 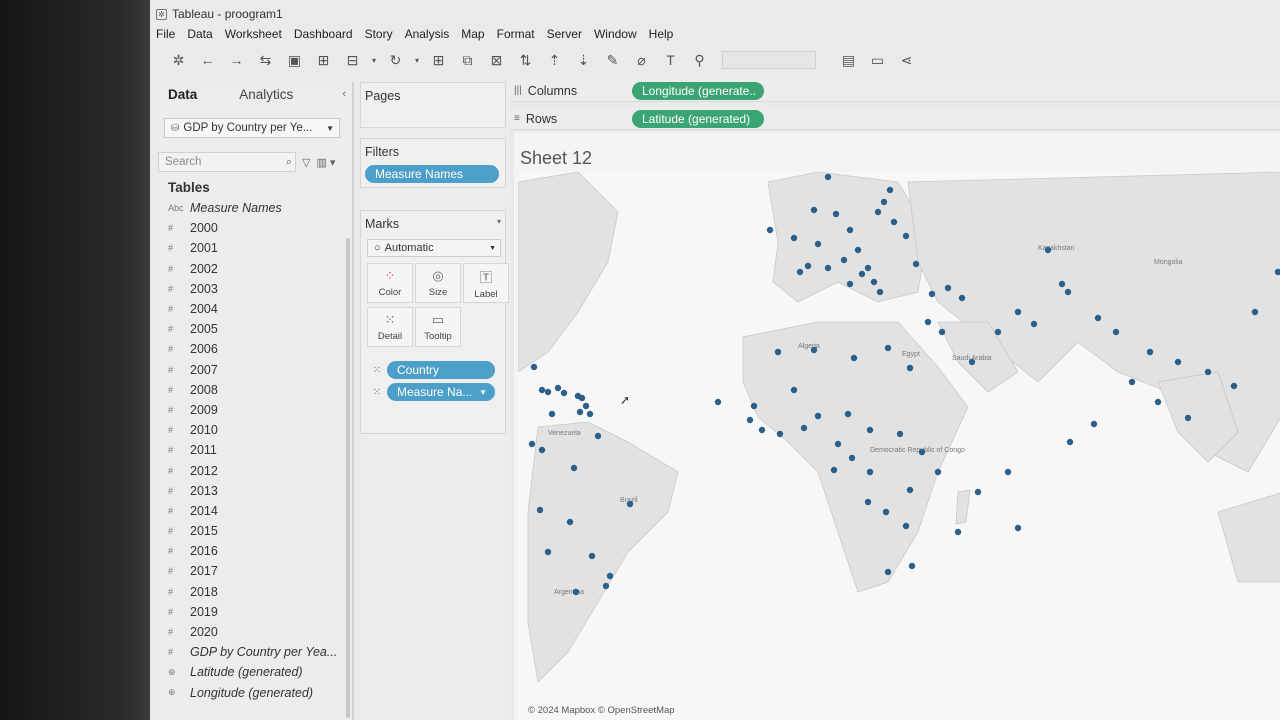 What do you see at coordinates (325, 162) in the screenshot?
I see `view-options-icon: ▥ ▾` at bounding box center [325, 162].